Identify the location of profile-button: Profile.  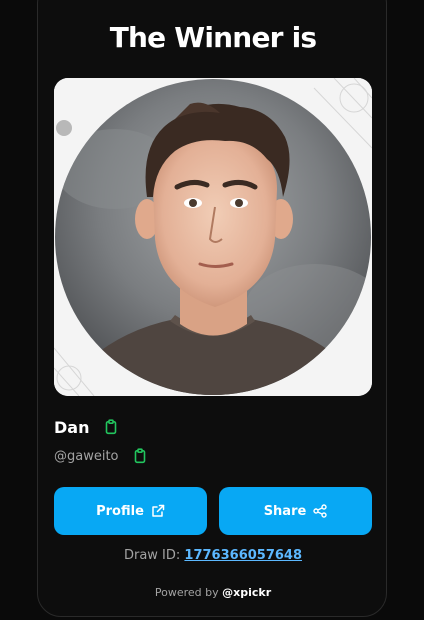
(130, 511).